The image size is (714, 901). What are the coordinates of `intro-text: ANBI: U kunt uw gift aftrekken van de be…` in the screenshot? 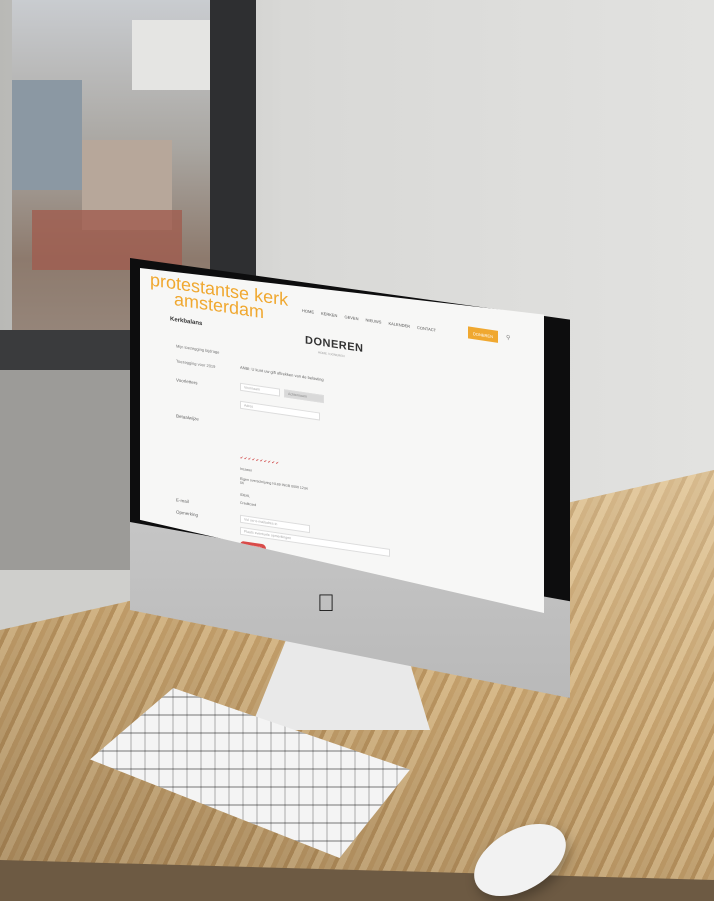 It's located at (282, 373).